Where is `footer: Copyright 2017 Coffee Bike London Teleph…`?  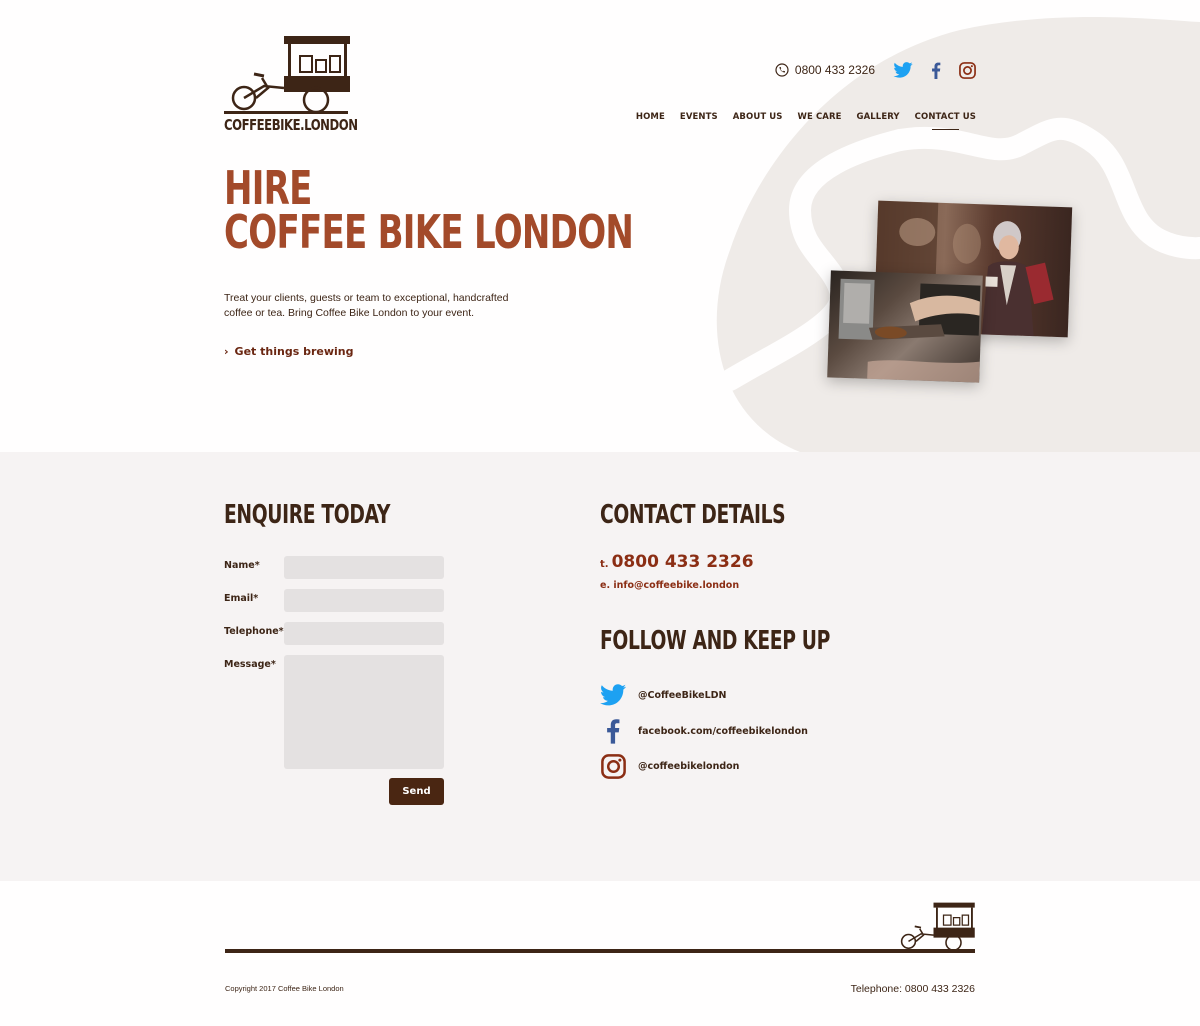 footer: Copyright 2017 Coffee Bike London Teleph… is located at coordinates (600, 953).